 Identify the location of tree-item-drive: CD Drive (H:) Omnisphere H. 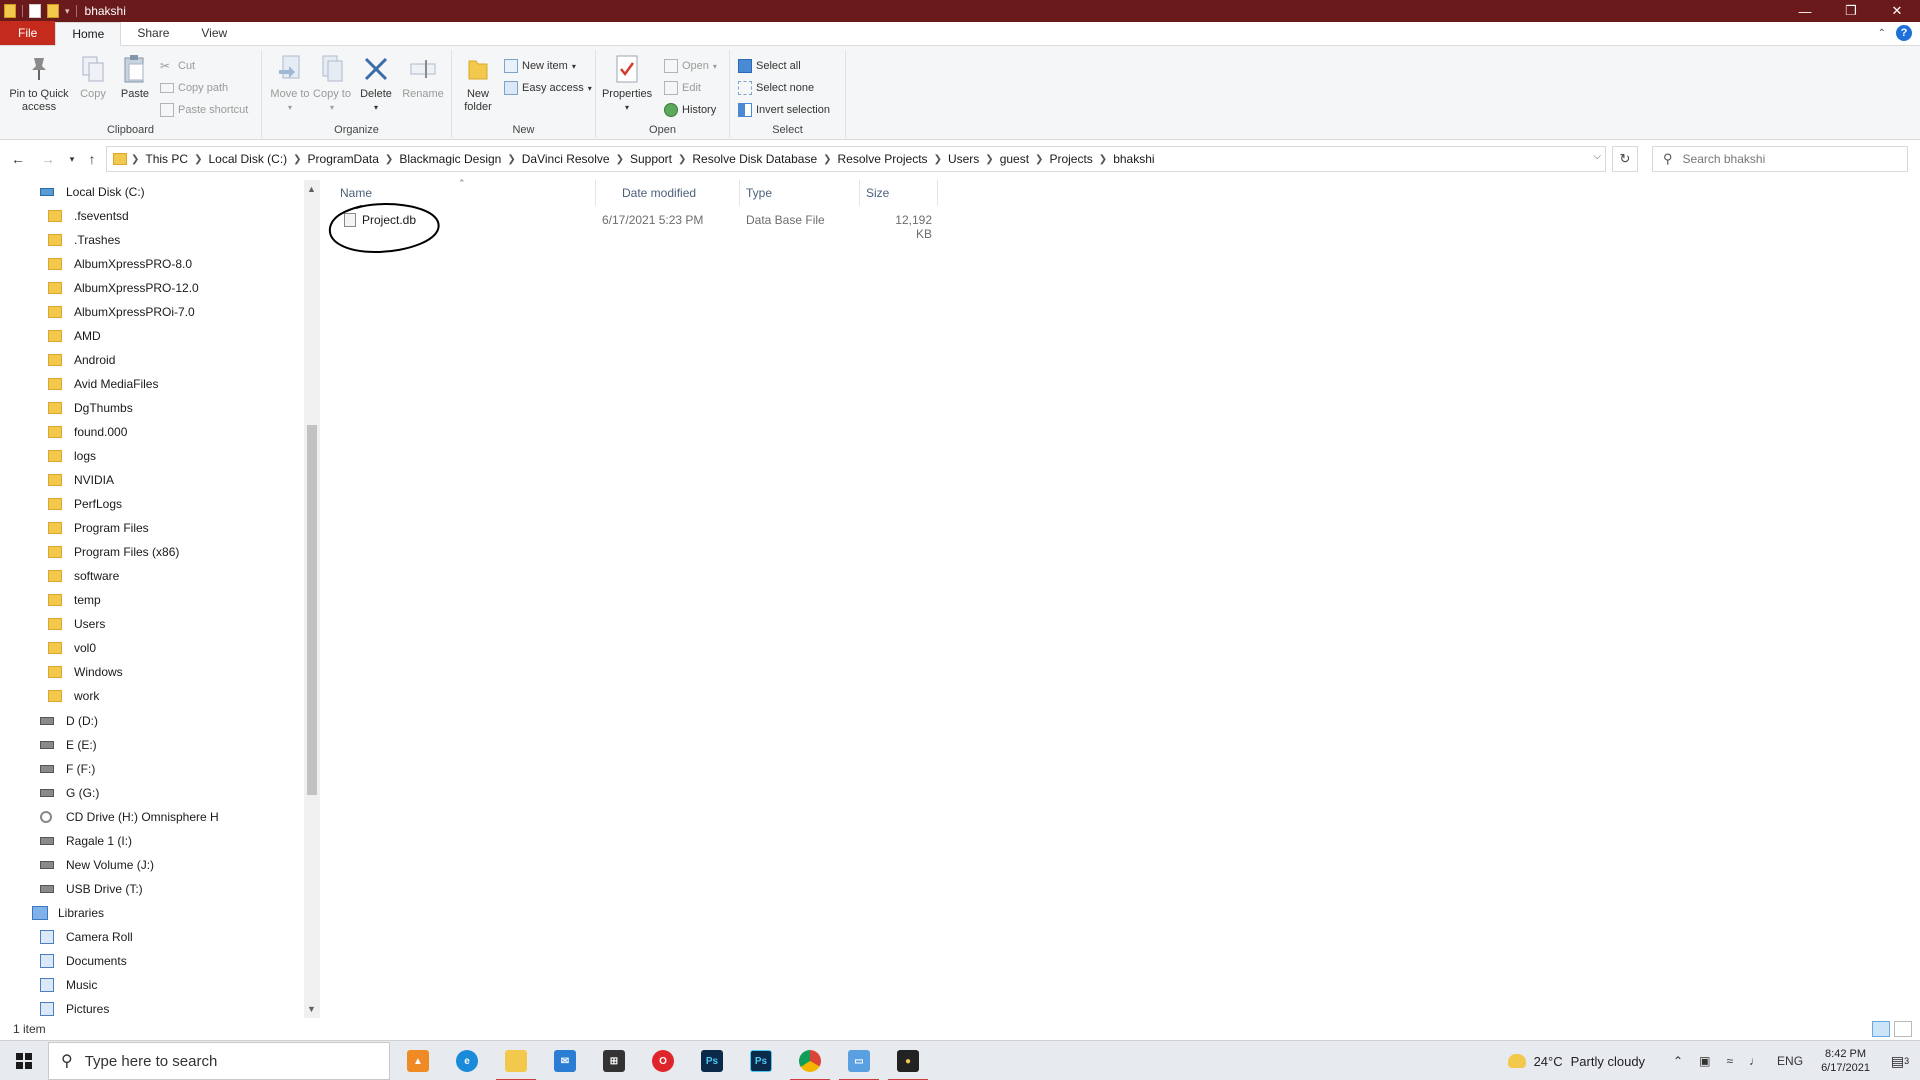
(129, 817).